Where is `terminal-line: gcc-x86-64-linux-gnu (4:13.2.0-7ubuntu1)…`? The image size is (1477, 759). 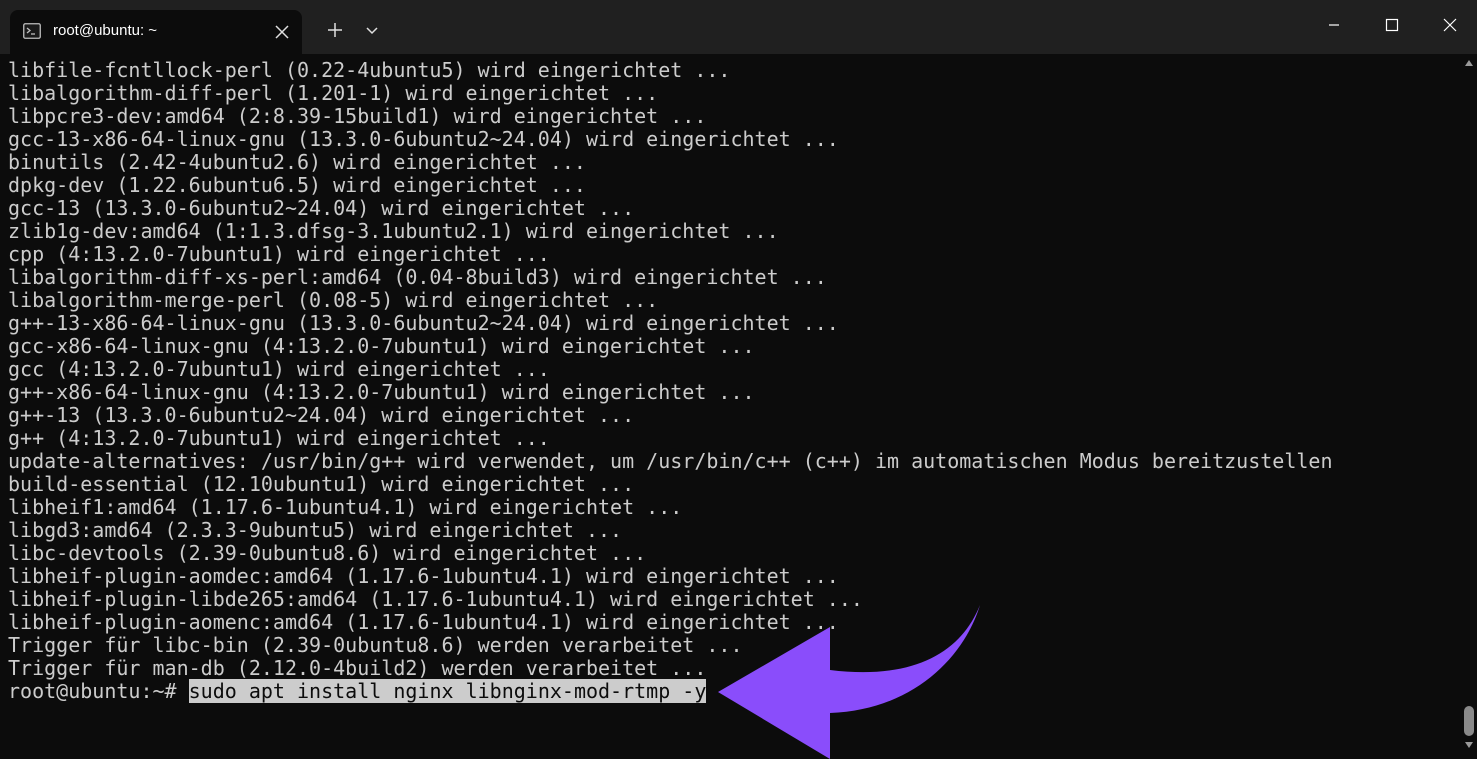
terminal-line: gcc-x86-64-linux-gnu (4:13.2.0-7ubuntu1)… is located at coordinates (381, 346).